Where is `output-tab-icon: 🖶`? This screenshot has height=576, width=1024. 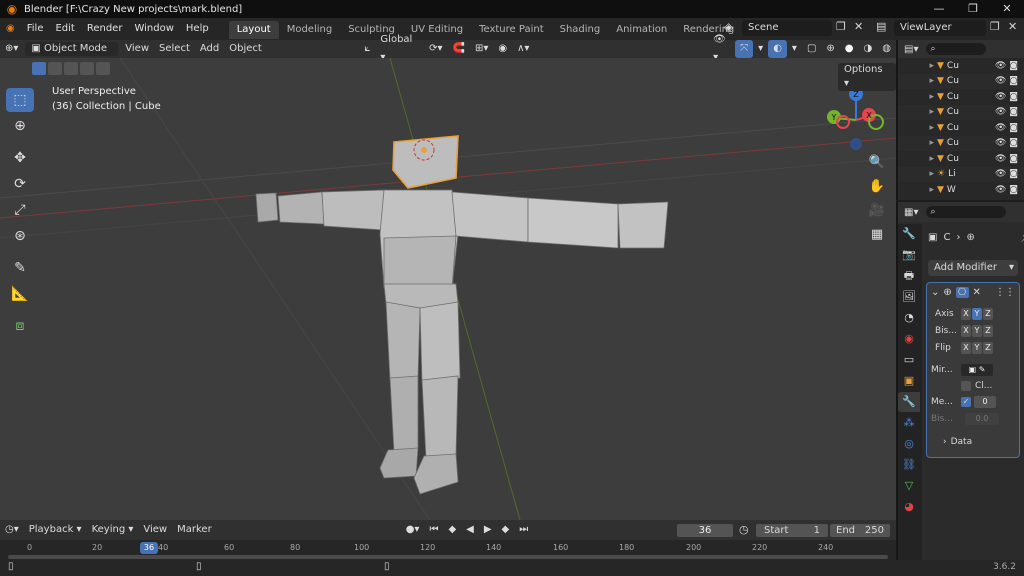
output-tab-icon: 🖶 is located at coordinates (909, 276).